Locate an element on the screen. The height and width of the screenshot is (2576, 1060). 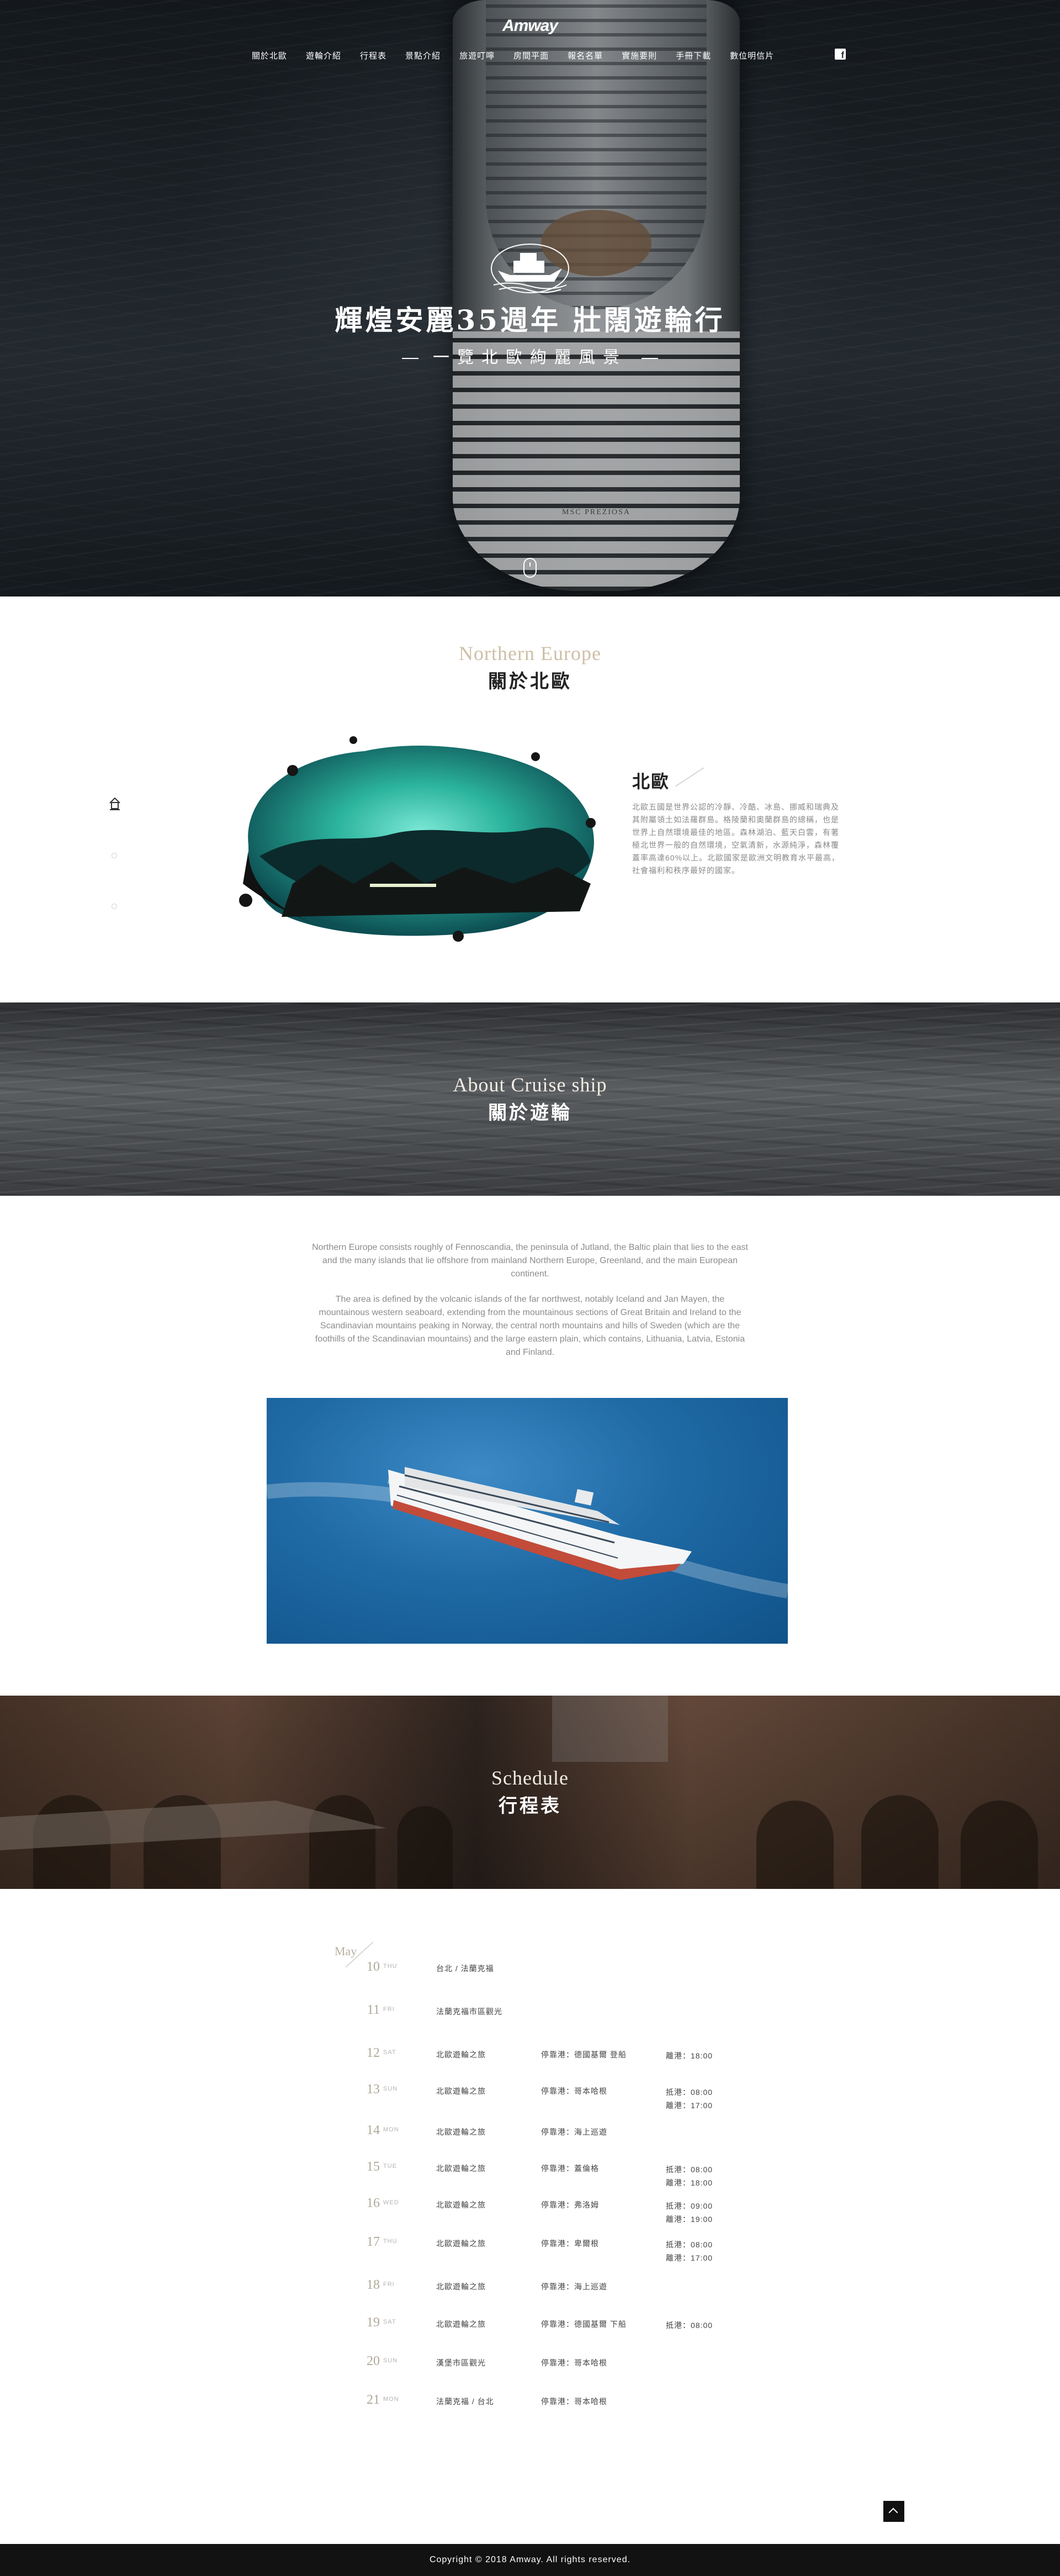
schedule-row: 13 SUN 北歐遊輪之旅 停靠港：哥本哈根 抵港：08:00 離港：17:00 is located at coordinates (530, 2098).